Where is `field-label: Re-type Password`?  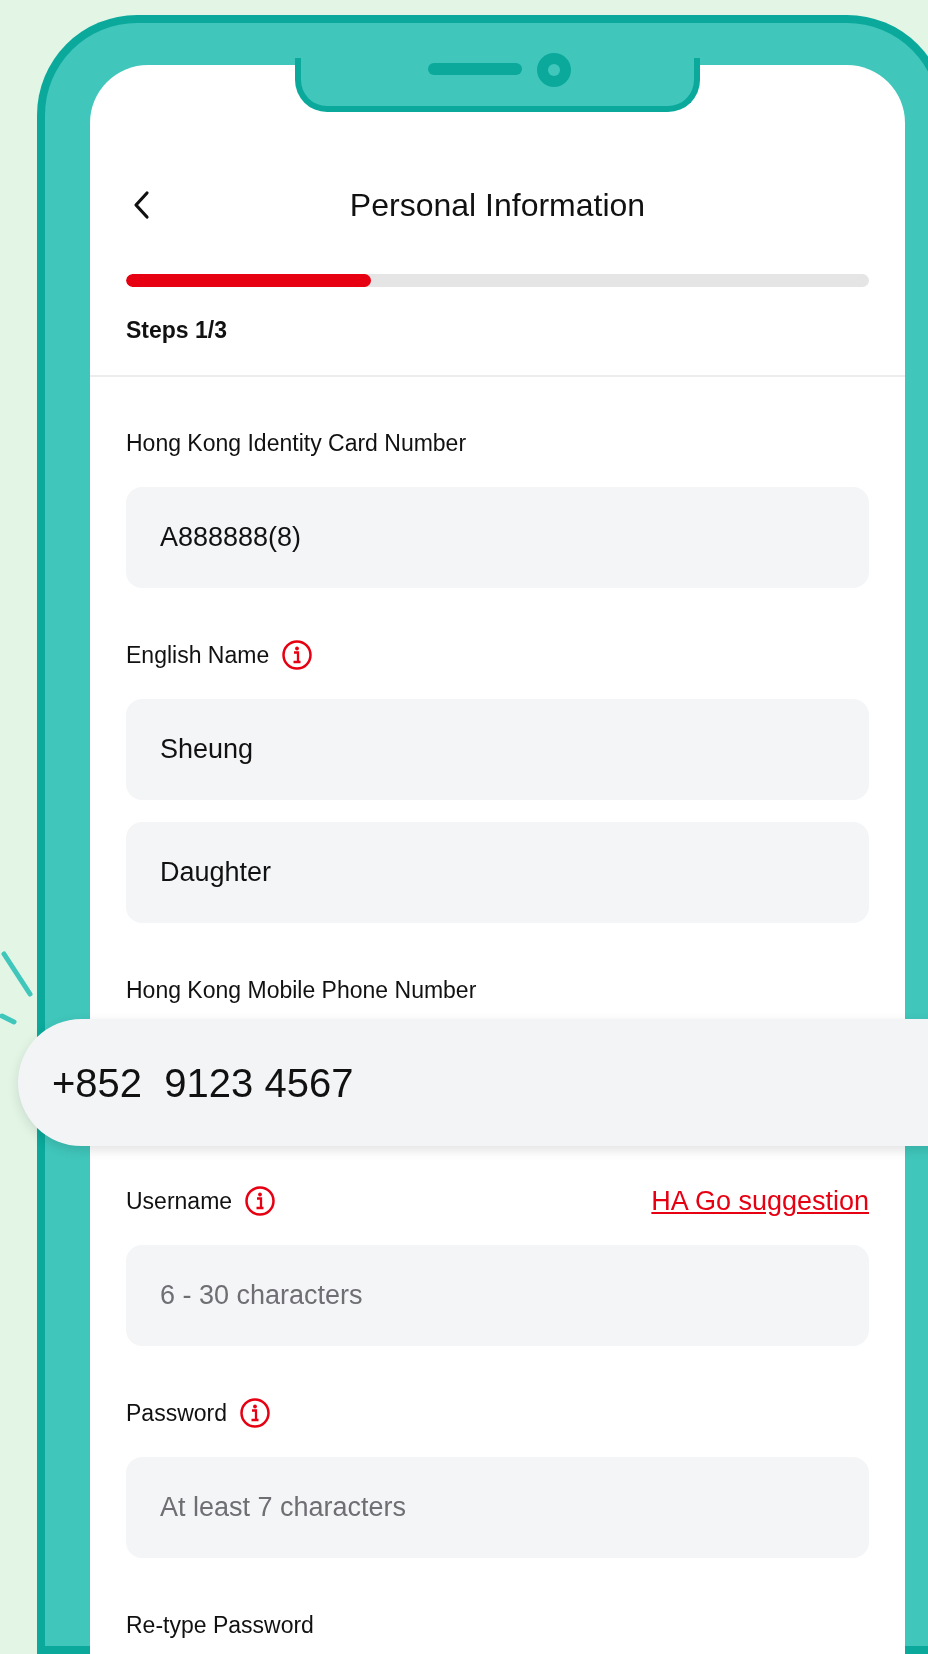 field-label: Re-type Password is located at coordinates (220, 1625).